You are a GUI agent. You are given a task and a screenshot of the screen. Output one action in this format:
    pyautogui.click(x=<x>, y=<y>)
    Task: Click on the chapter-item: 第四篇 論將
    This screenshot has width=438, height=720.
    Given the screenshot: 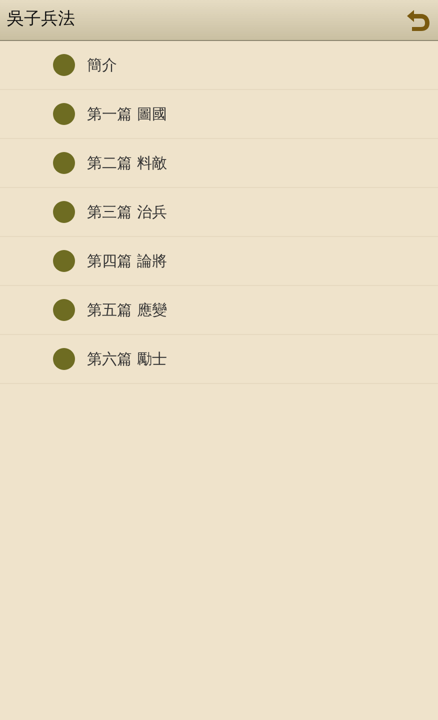 What is the action you would take?
    pyautogui.click(x=219, y=261)
    